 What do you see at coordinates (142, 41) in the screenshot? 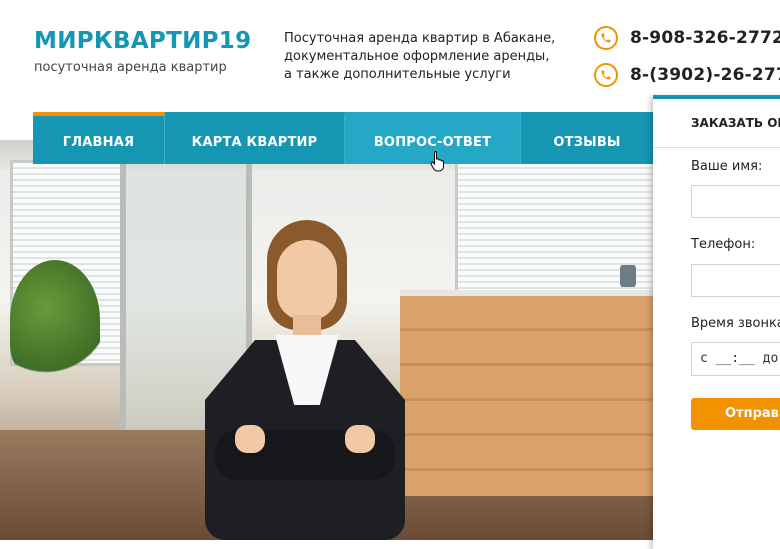
I see `site-logo-title: МИРКВАРТИР19` at bounding box center [142, 41].